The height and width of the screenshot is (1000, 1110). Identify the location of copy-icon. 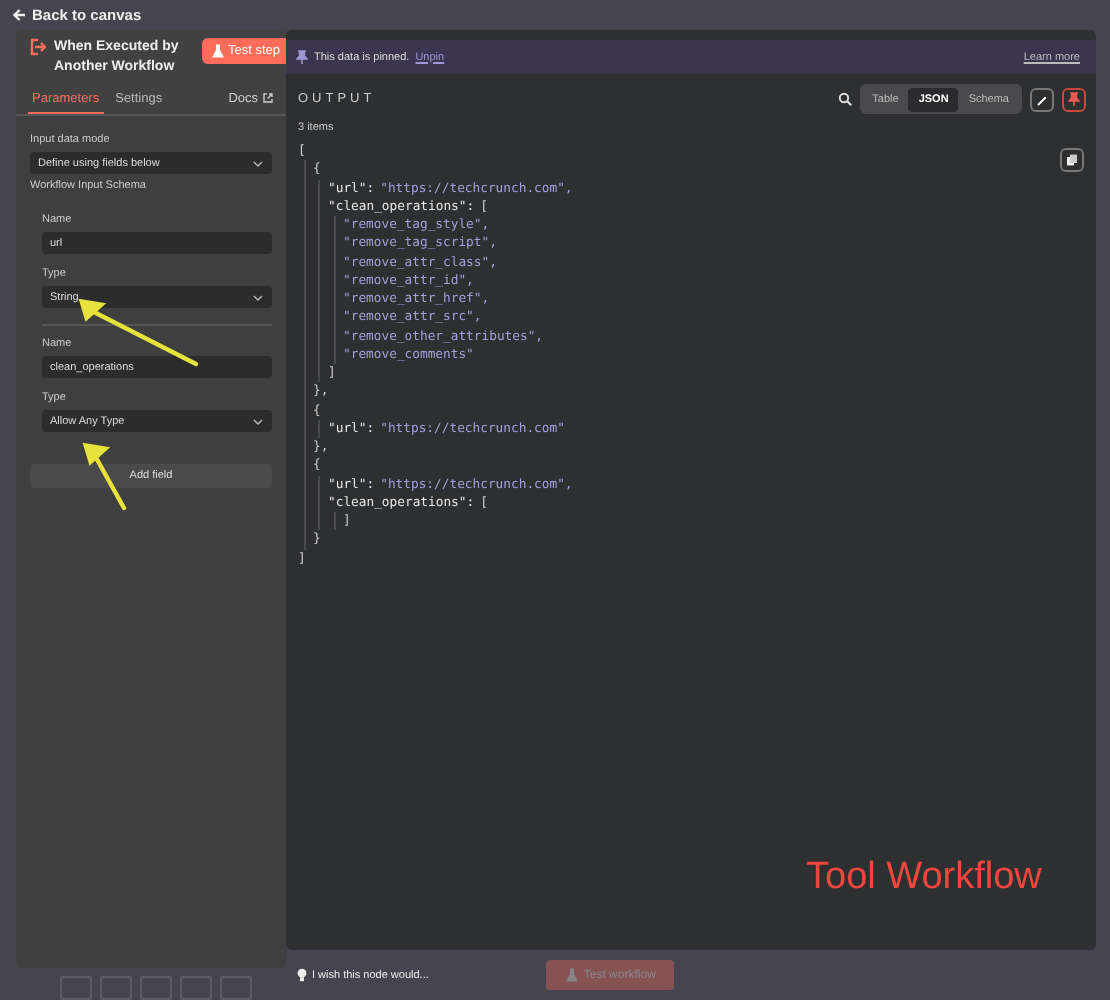
(1072, 160).